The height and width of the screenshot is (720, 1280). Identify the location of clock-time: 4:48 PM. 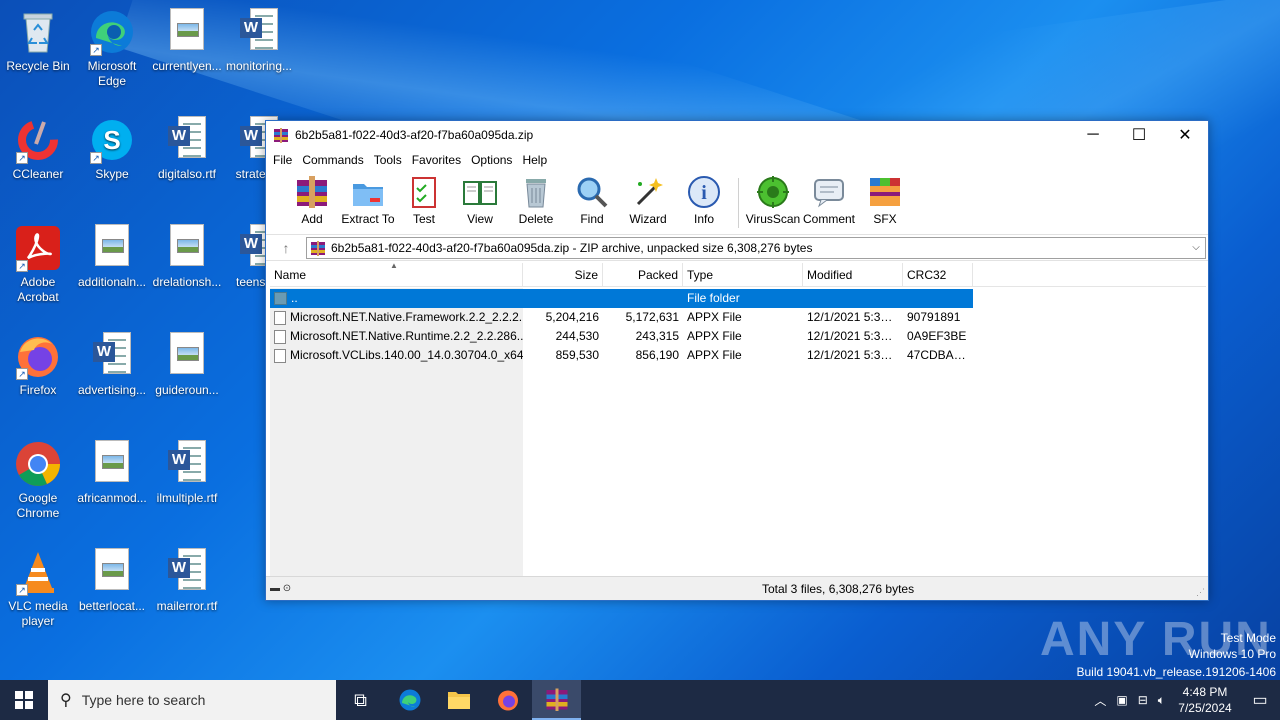
(1205, 692).